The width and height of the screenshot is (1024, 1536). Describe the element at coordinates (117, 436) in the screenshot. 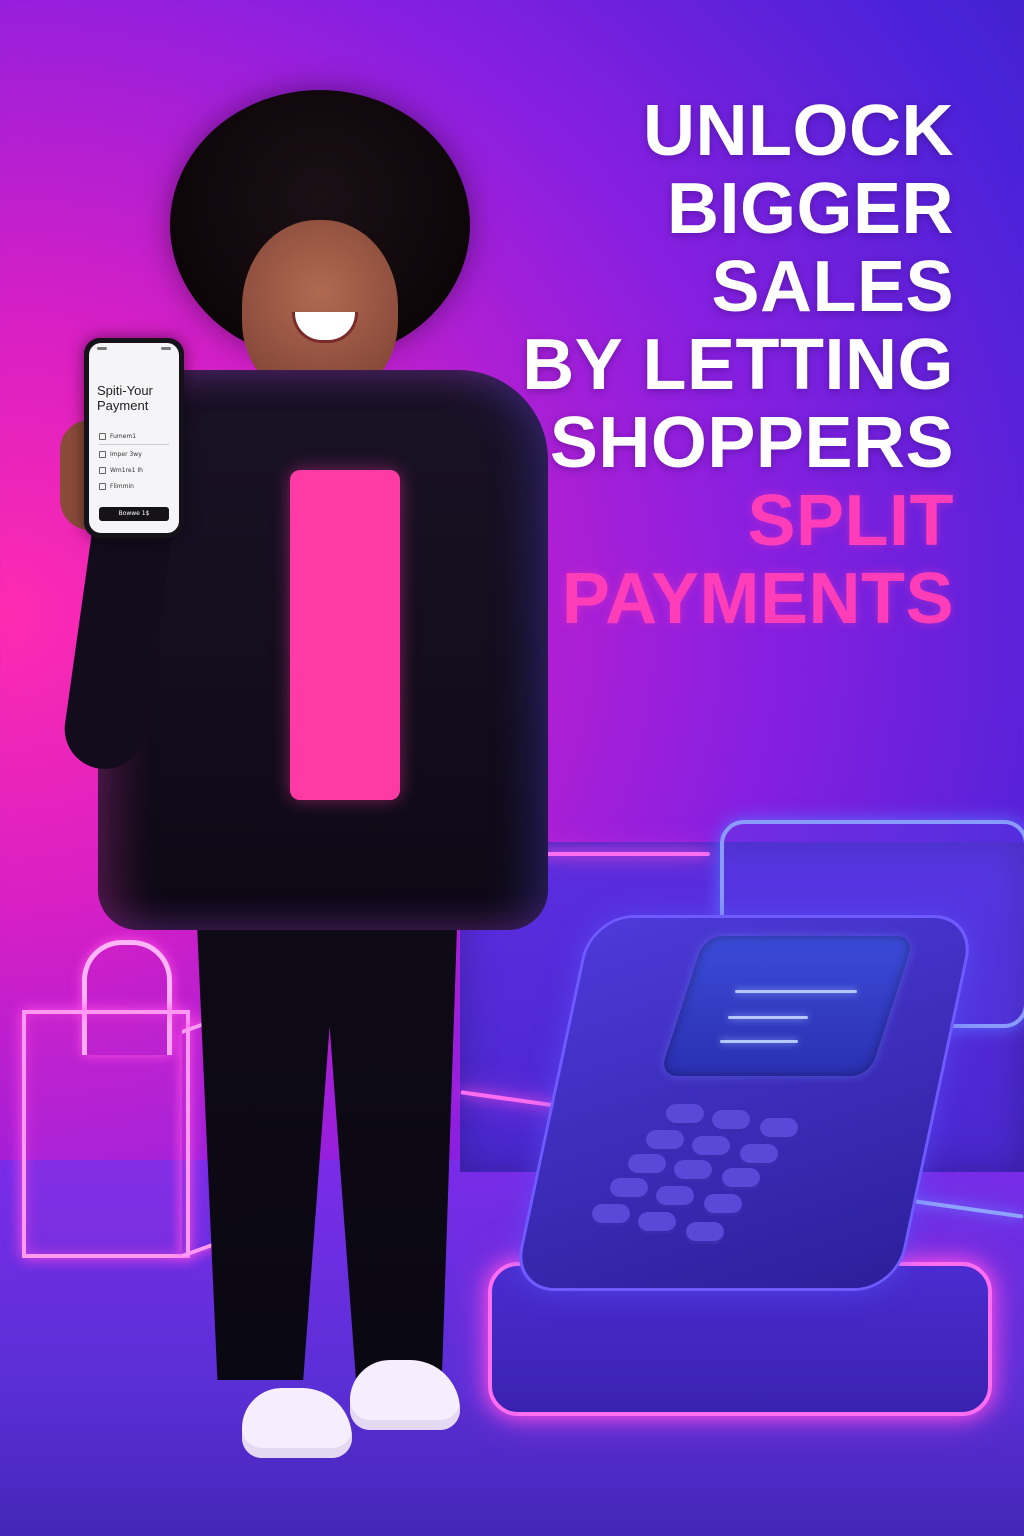

I see `payment-option: Fumem1` at that location.